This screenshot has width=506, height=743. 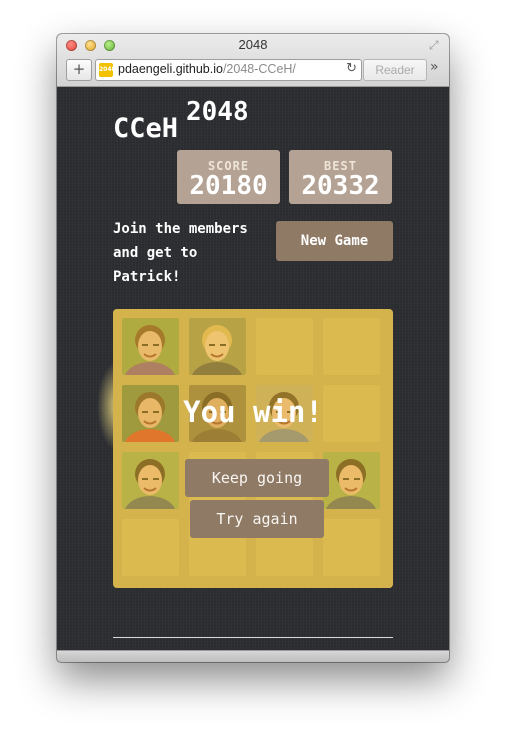 What do you see at coordinates (253, 412) in the screenshot?
I see `win-message: You win!` at bounding box center [253, 412].